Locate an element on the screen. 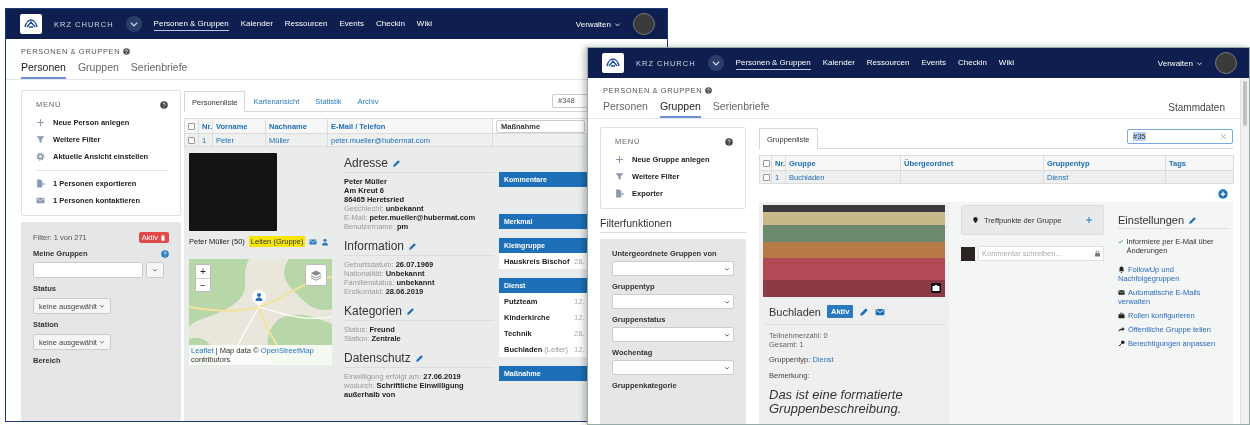 This screenshot has width=1250, height=425. scrollbar is located at coordinates (1244, 251).